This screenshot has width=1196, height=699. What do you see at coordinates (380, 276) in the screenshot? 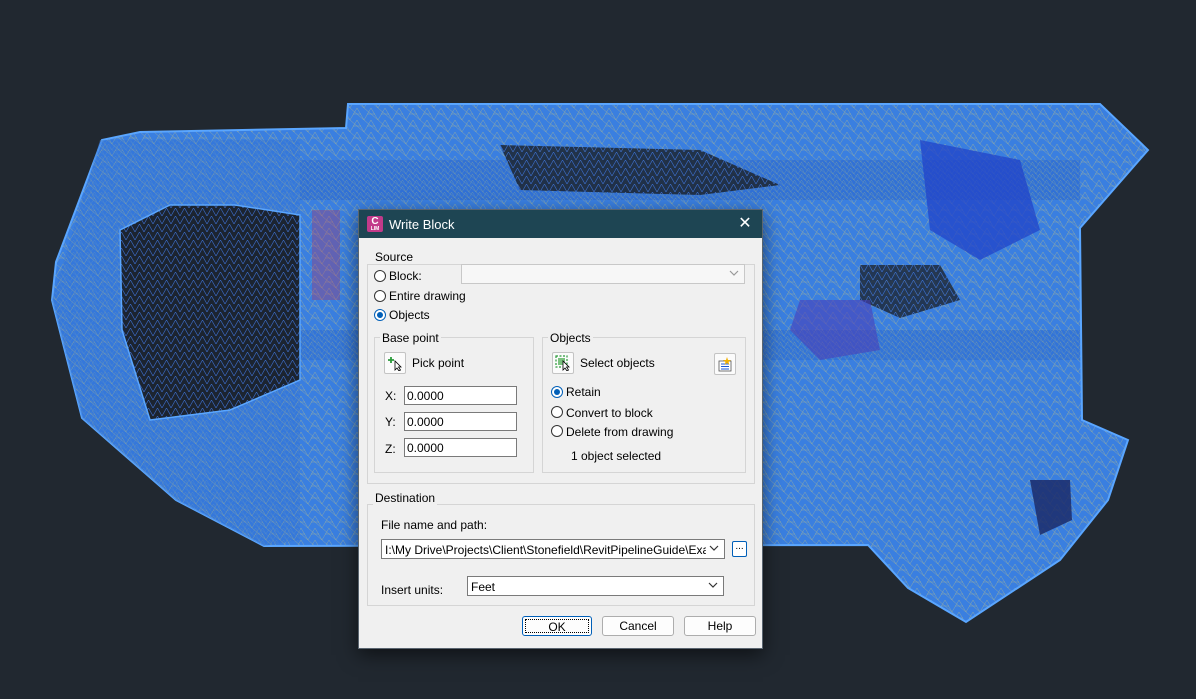
I see `block-radio` at bounding box center [380, 276].